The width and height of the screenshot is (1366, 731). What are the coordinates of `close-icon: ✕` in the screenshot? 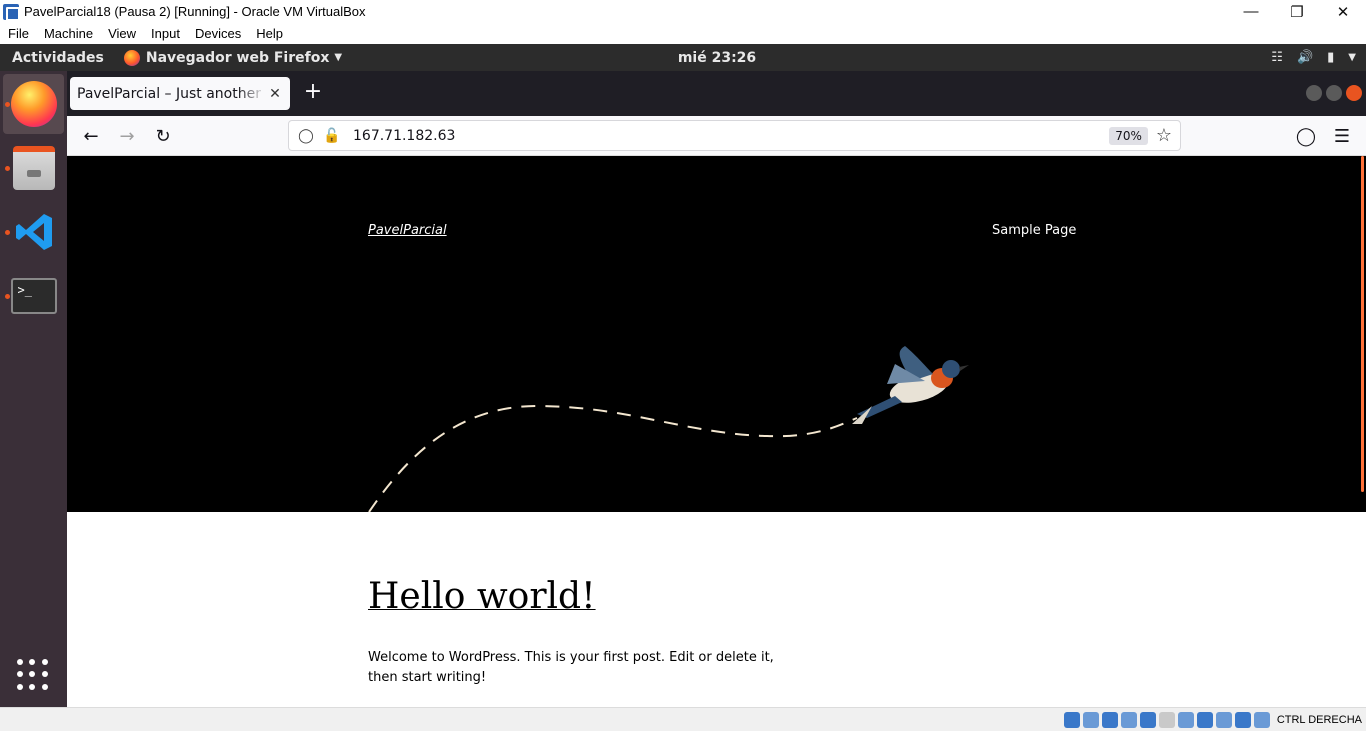 It's located at (1343, 11).